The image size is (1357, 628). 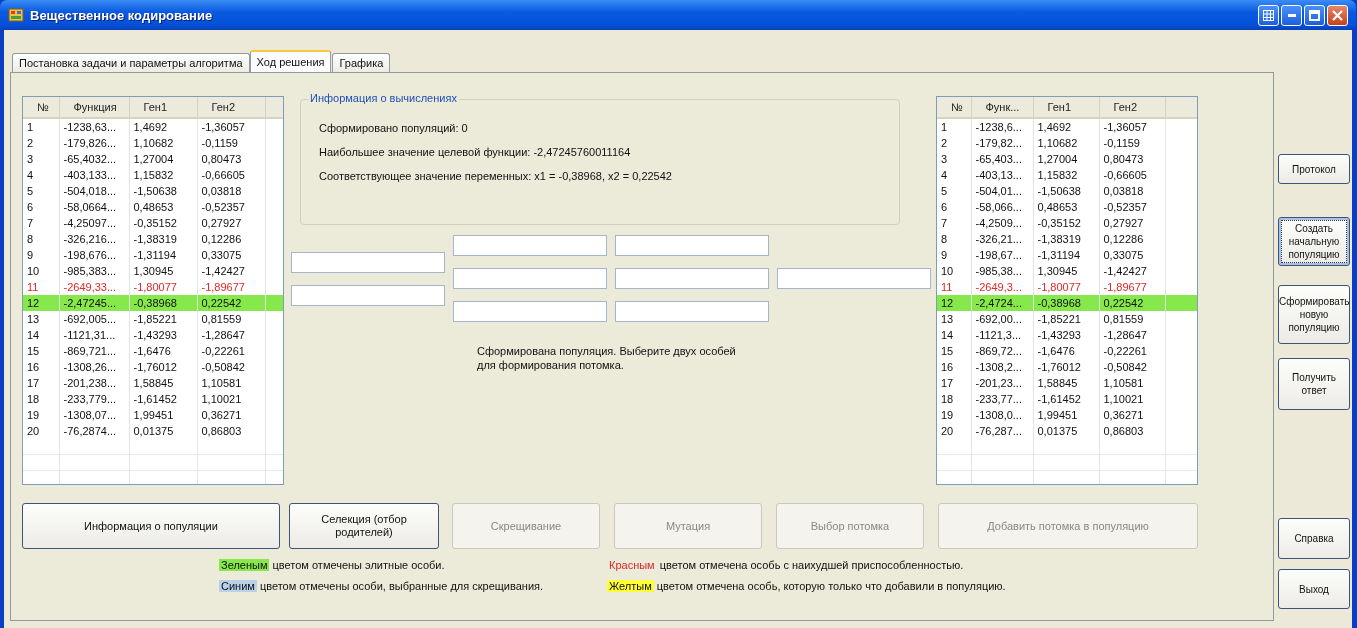 What do you see at coordinates (786, 565) in the screenshot?
I see `legend-text: Красным цветом отмечена особь с наихудшей приспособленностью.` at bounding box center [786, 565].